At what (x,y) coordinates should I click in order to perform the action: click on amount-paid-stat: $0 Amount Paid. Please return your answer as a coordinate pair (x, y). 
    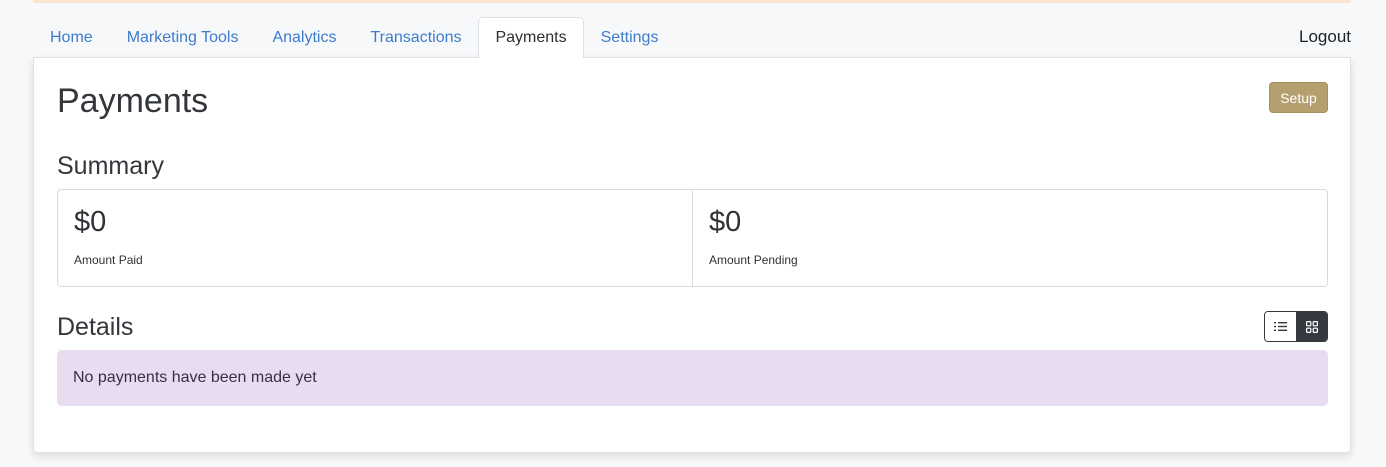
    Looking at the image, I should click on (375, 238).